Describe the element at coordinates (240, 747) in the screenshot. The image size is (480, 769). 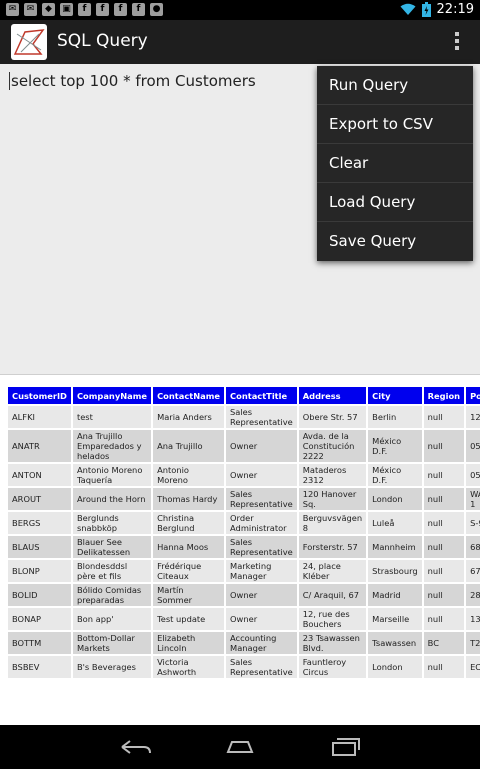
I see `home-icon` at that location.